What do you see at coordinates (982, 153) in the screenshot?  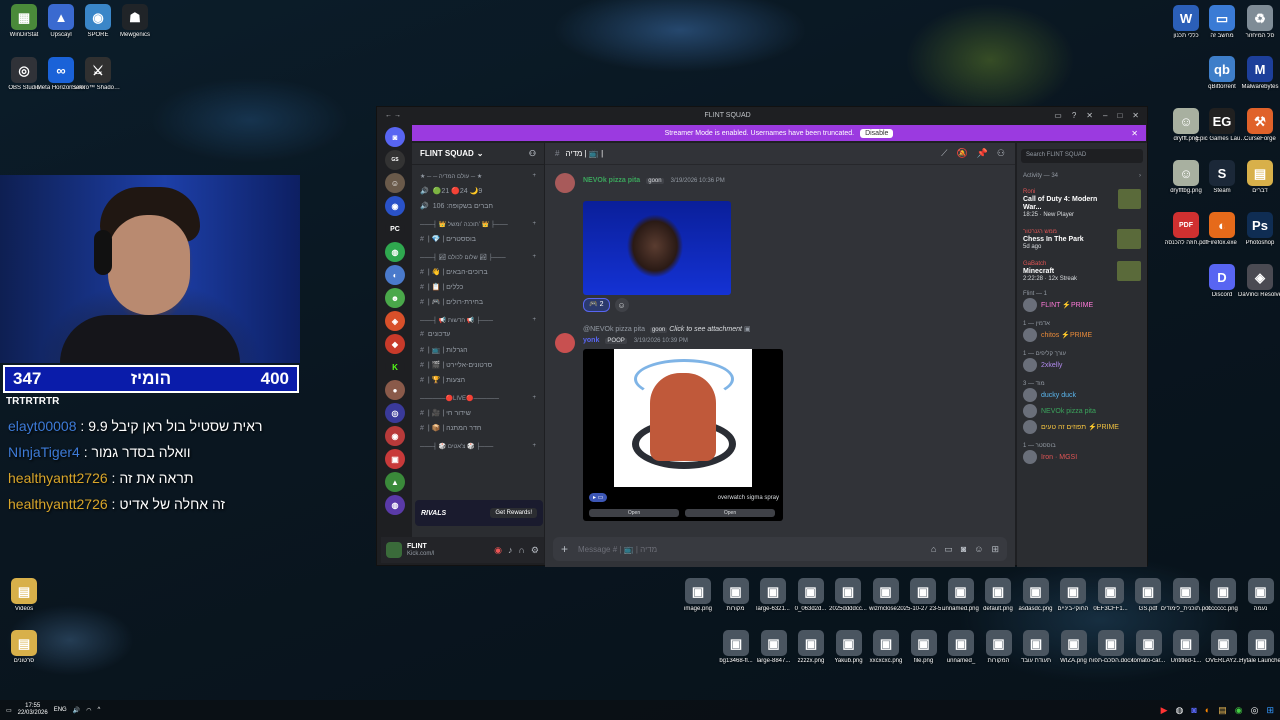 I see `pin-icon: 📌` at bounding box center [982, 153].